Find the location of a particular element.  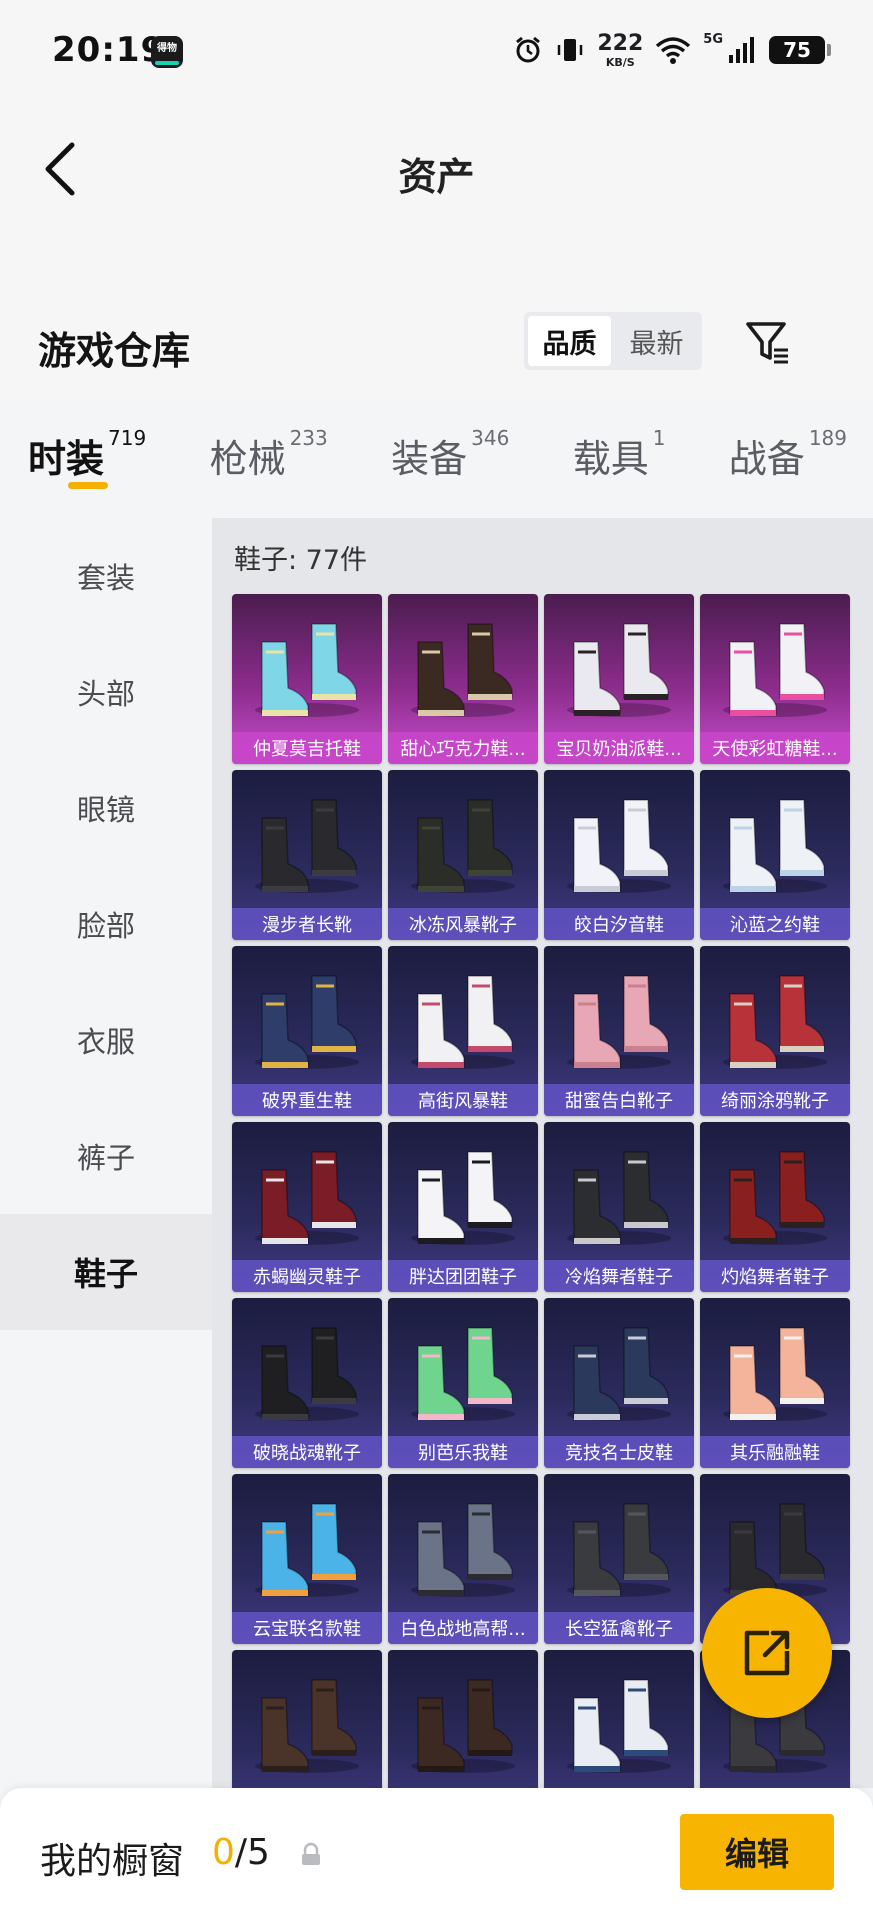

sidebar-item-outfit: 套装 is located at coordinates (106, 576).